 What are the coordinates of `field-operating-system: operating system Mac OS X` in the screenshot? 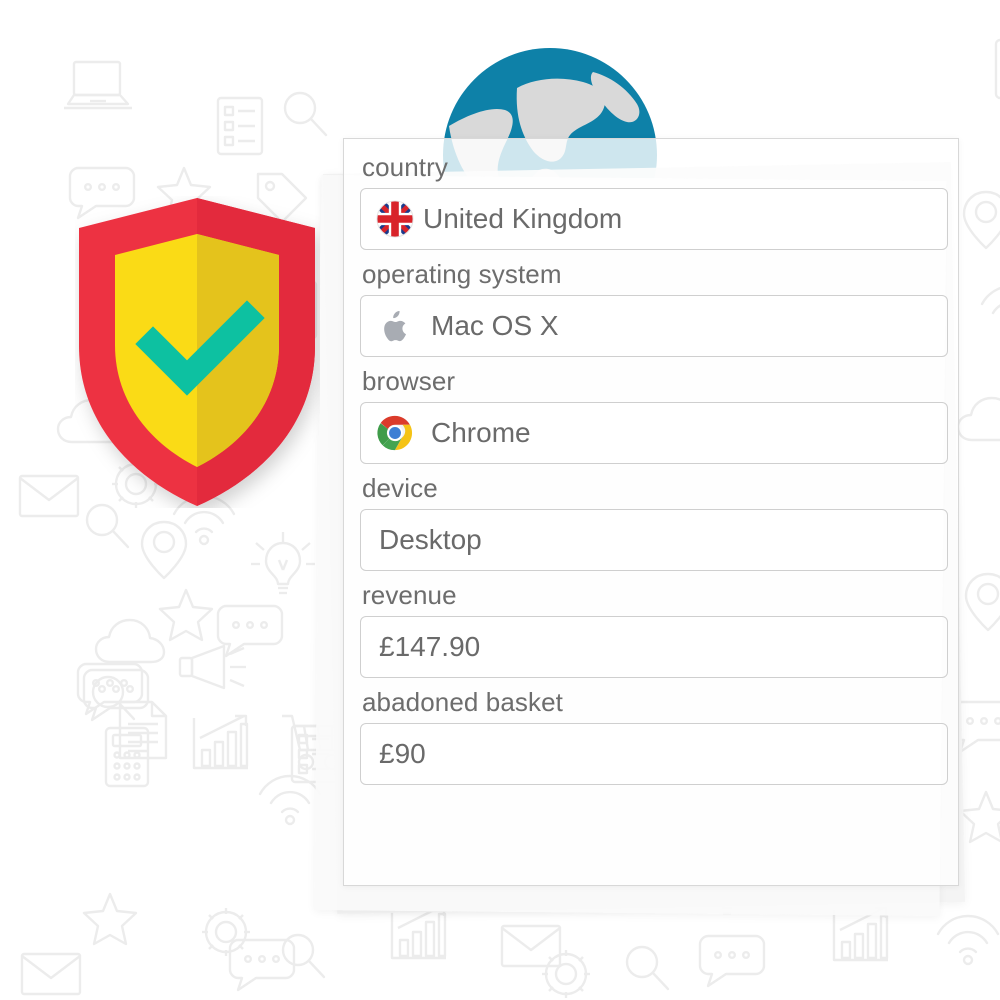 It's located at (654, 305).